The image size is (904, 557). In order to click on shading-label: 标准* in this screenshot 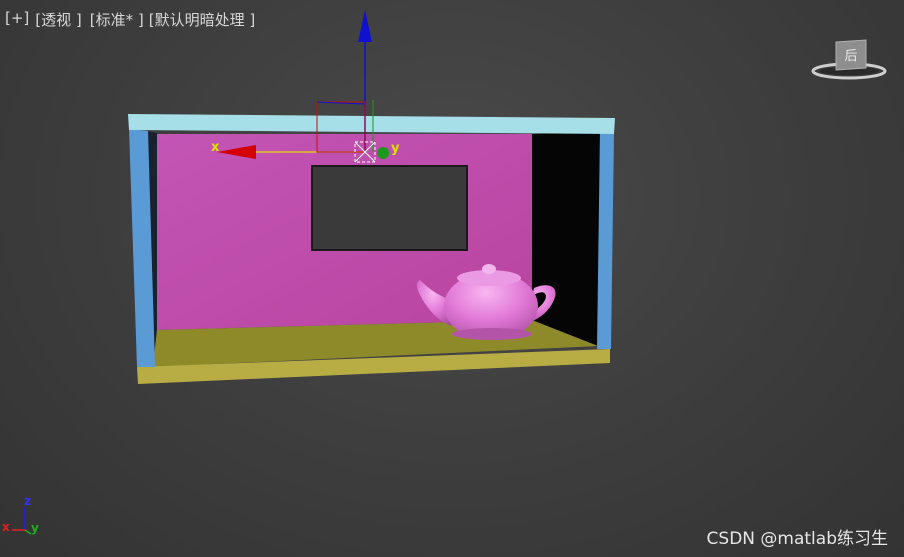, I will do `click(114, 20)`.